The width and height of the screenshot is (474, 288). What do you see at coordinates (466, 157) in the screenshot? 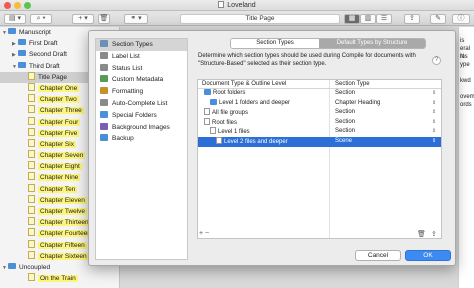
I see `inspector-panel: is eral Nins ype kwd ovemb ords` at bounding box center [466, 157].